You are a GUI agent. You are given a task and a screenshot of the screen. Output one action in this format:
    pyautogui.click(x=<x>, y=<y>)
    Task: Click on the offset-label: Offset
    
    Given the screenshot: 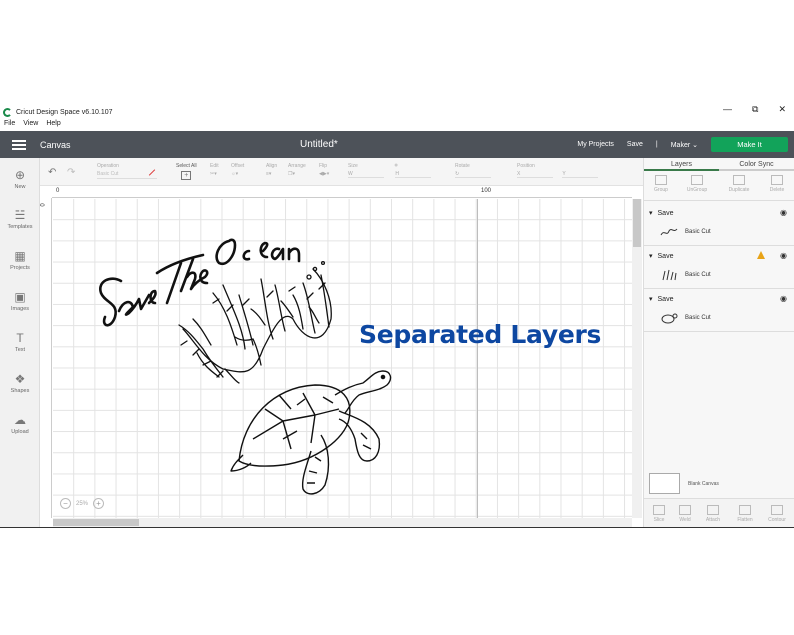 What is the action you would take?
    pyautogui.click(x=238, y=166)
    